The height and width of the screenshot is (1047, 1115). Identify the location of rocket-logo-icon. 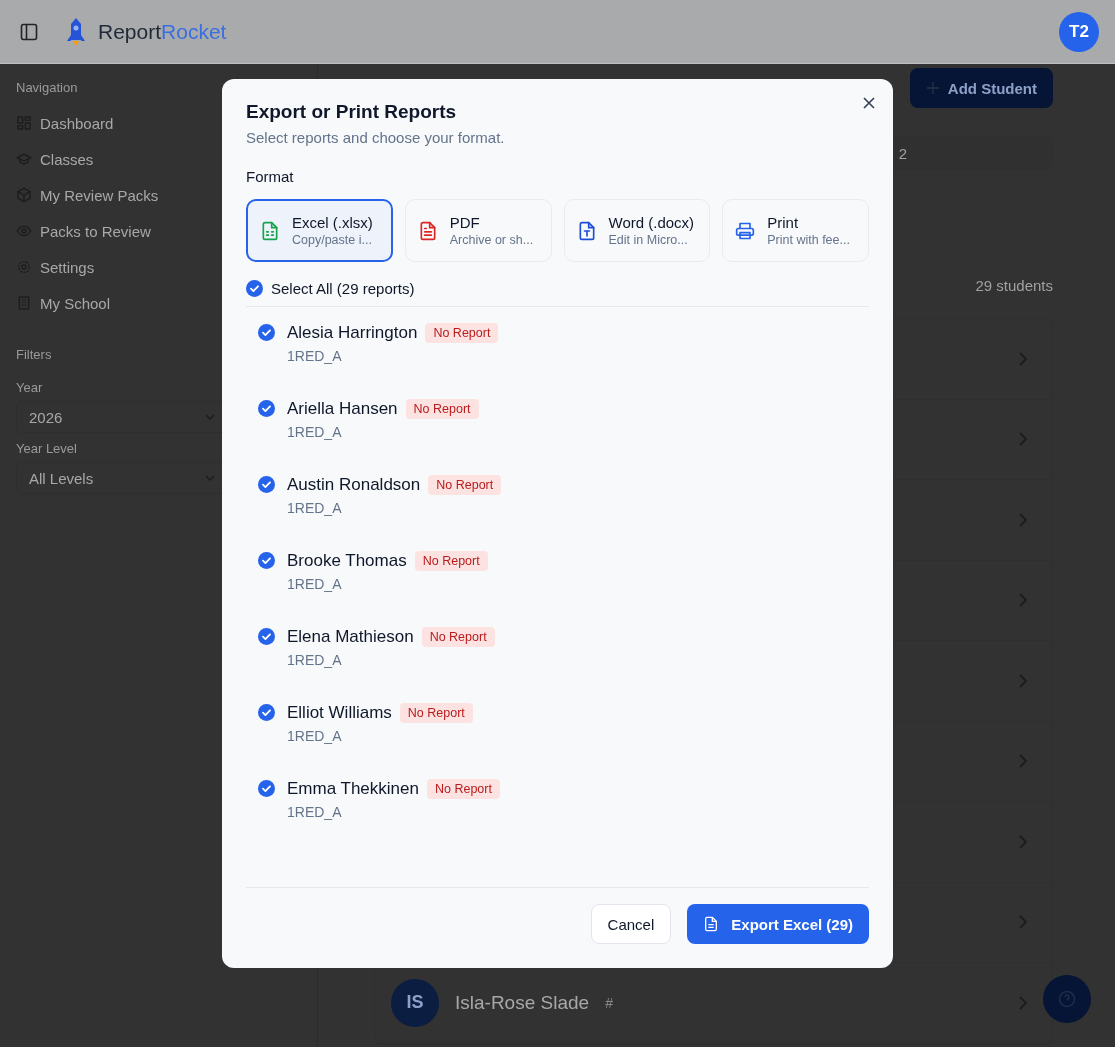
(76, 31).